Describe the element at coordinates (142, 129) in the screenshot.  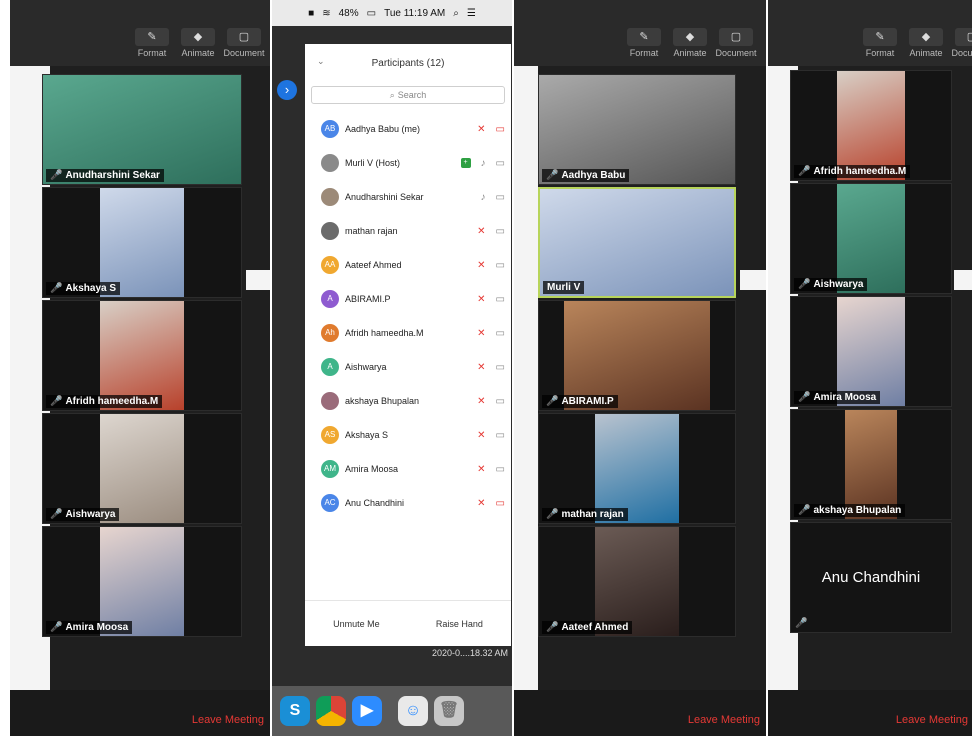
I see `video-tile: 🎤 Anudharshini Sekar` at that location.